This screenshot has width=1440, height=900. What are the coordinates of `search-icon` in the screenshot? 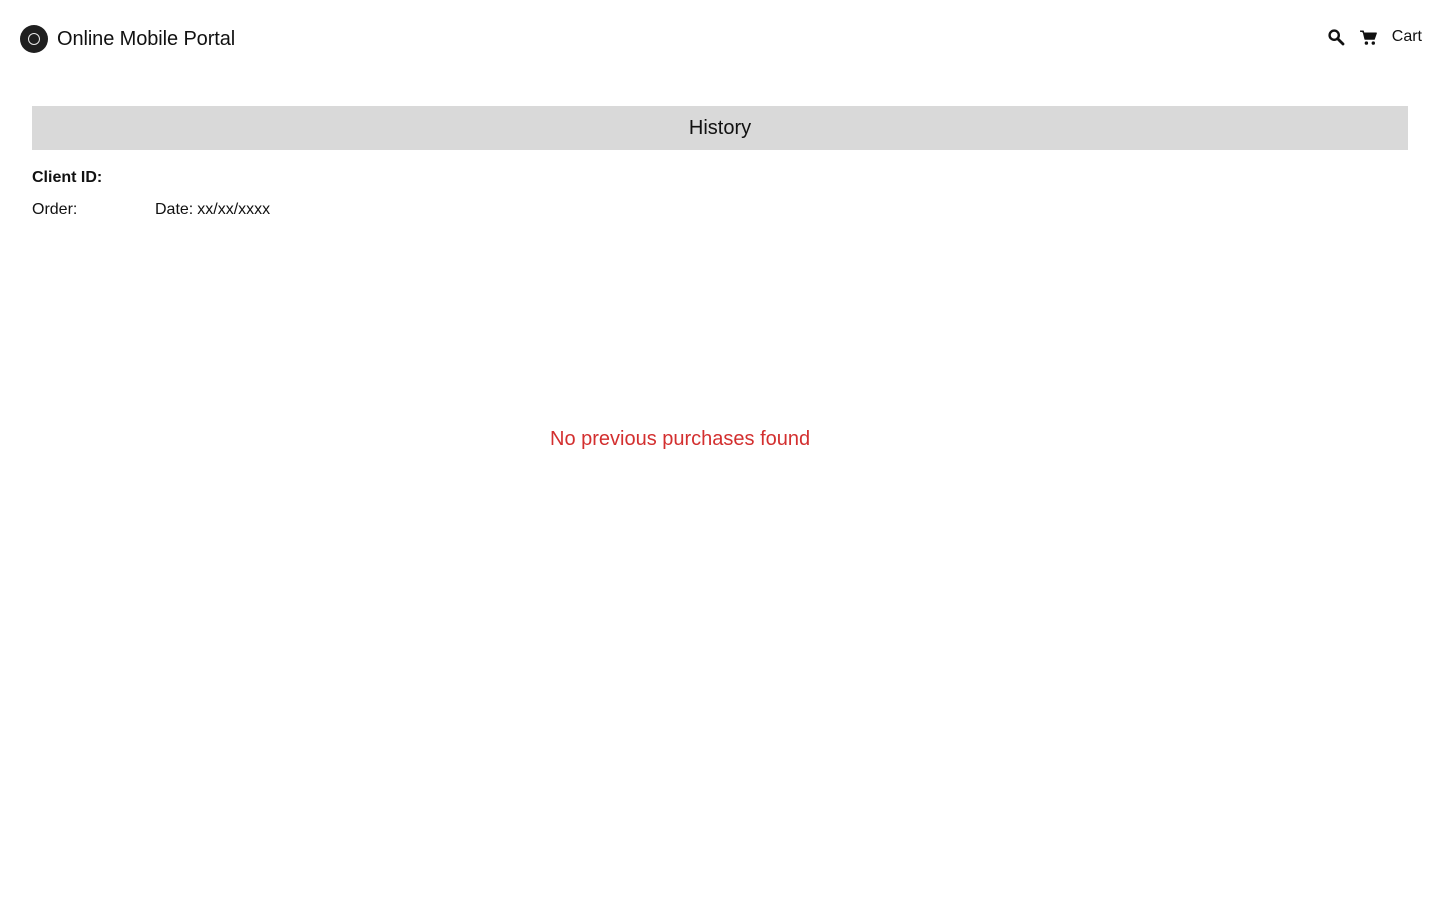 It's located at (1336, 37).